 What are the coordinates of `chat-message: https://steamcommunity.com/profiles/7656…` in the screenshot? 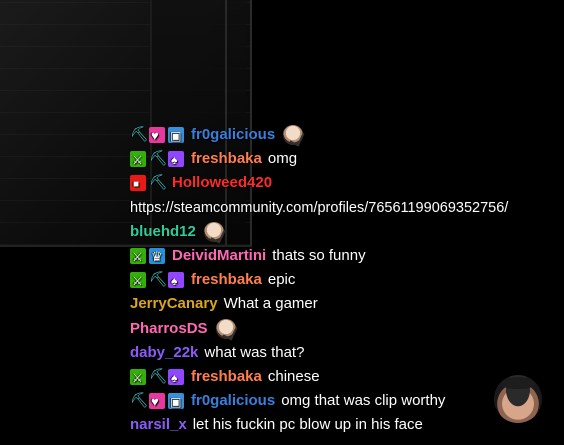 It's located at (345, 208).